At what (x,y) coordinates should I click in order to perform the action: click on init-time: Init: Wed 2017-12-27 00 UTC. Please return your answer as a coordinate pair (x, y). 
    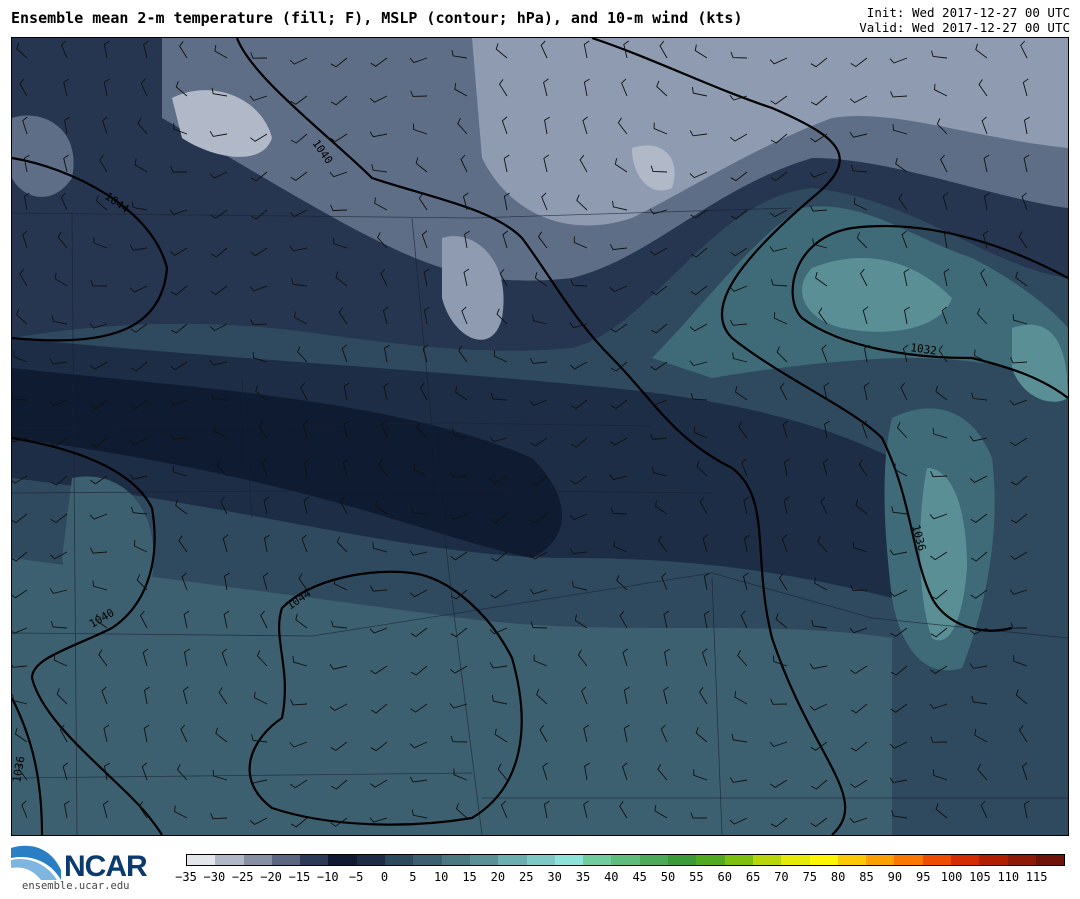
    Looking at the image, I should click on (968, 12).